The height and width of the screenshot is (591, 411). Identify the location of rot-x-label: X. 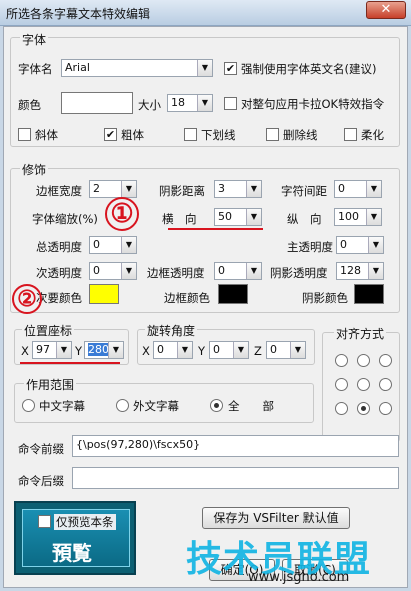
(146, 351).